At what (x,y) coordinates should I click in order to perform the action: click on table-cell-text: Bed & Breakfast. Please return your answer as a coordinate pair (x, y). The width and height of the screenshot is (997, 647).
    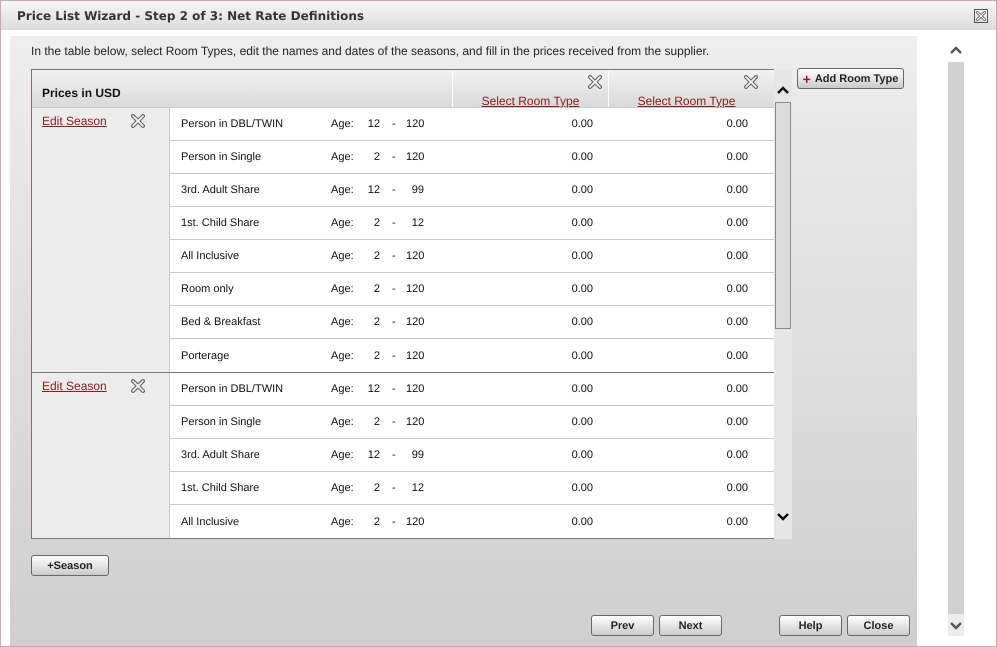
    Looking at the image, I should click on (221, 322).